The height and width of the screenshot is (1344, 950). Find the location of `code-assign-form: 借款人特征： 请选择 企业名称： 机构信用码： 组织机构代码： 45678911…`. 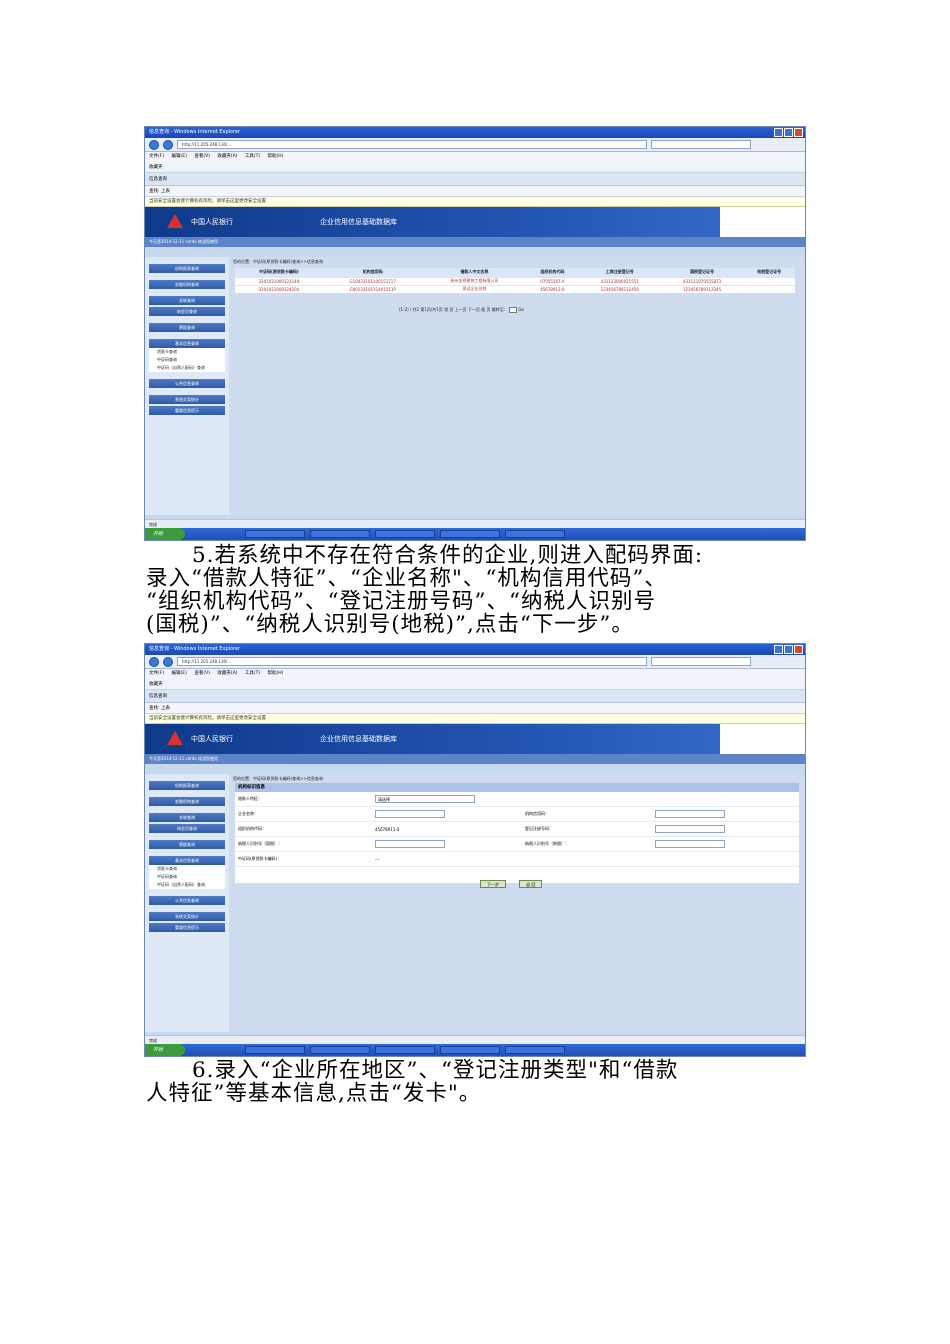

code-assign-form: 借款人特征： 请选择 企业名称： 机构信用码： 组织机构代码： 45678911… is located at coordinates (517, 829).